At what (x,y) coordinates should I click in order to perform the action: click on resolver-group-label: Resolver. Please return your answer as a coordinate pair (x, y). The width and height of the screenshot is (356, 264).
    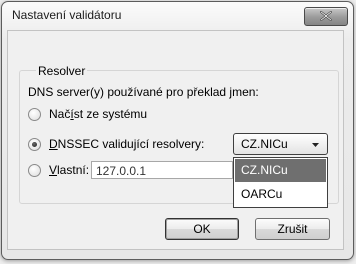
    Looking at the image, I should click on (62, 71).